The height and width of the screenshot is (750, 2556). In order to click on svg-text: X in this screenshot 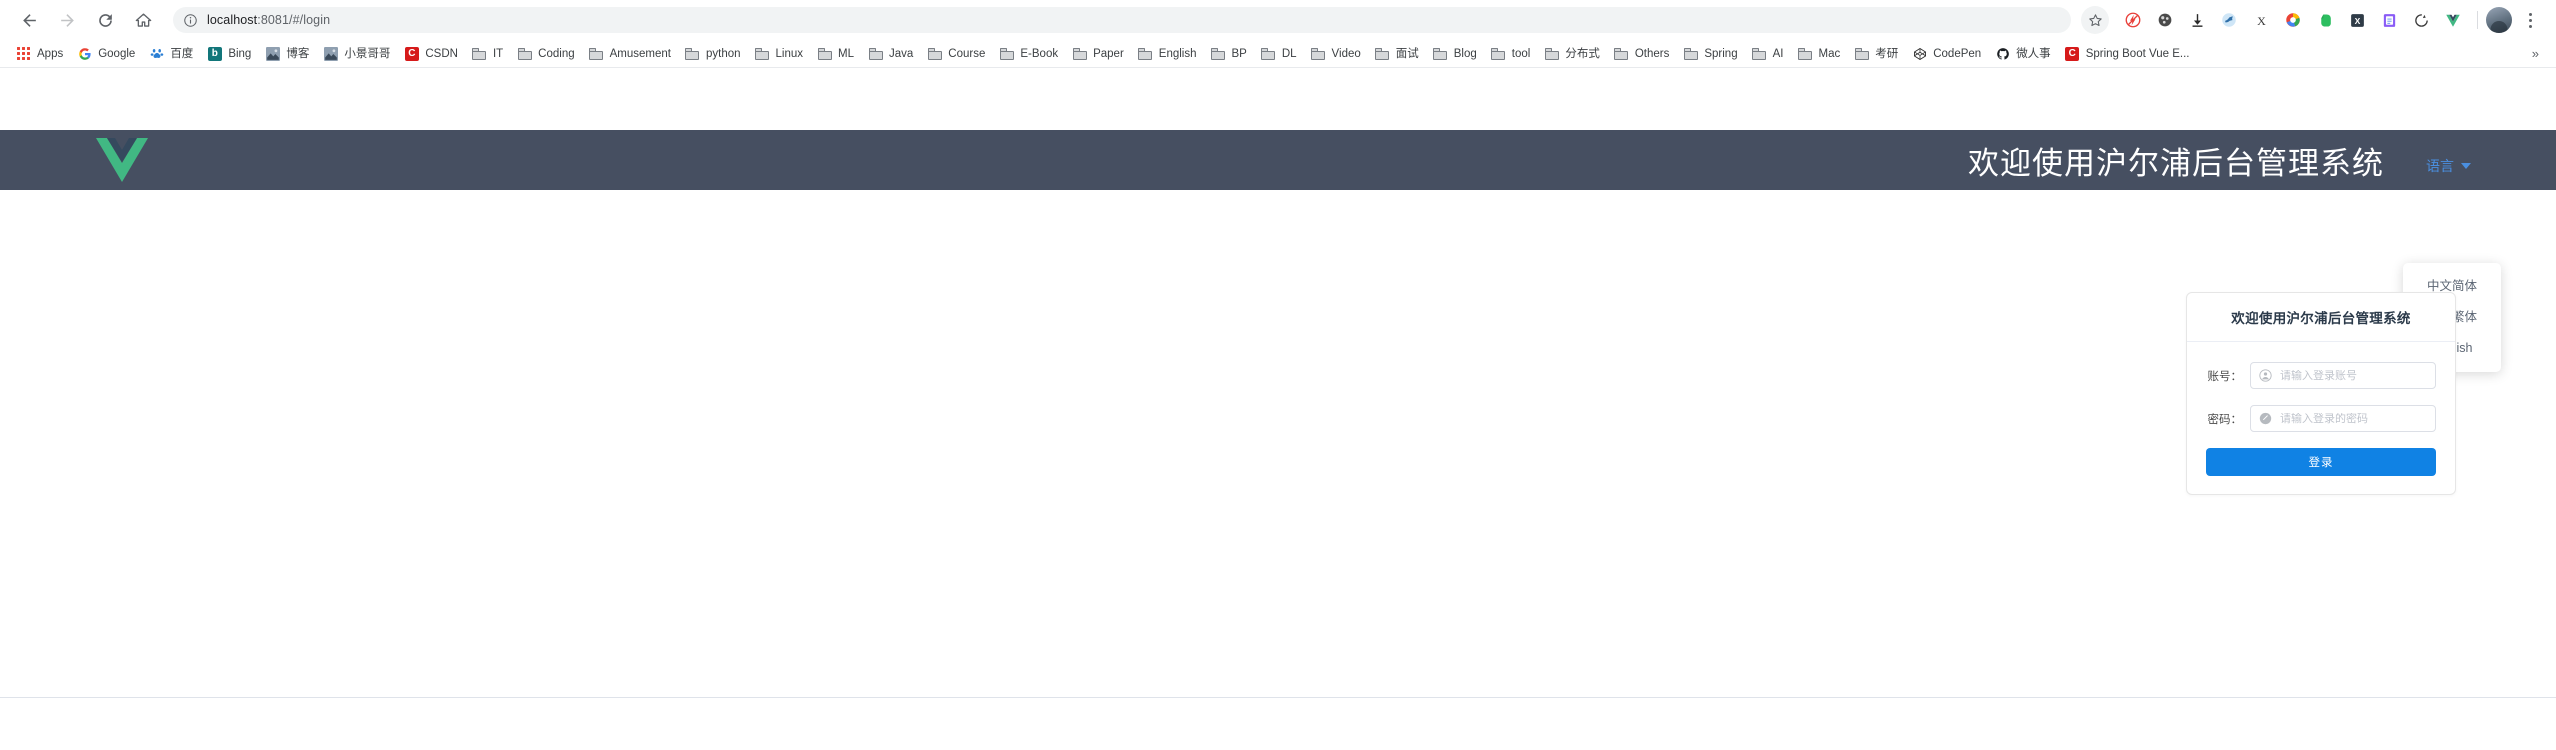, I will do `click(2261, 20)`.